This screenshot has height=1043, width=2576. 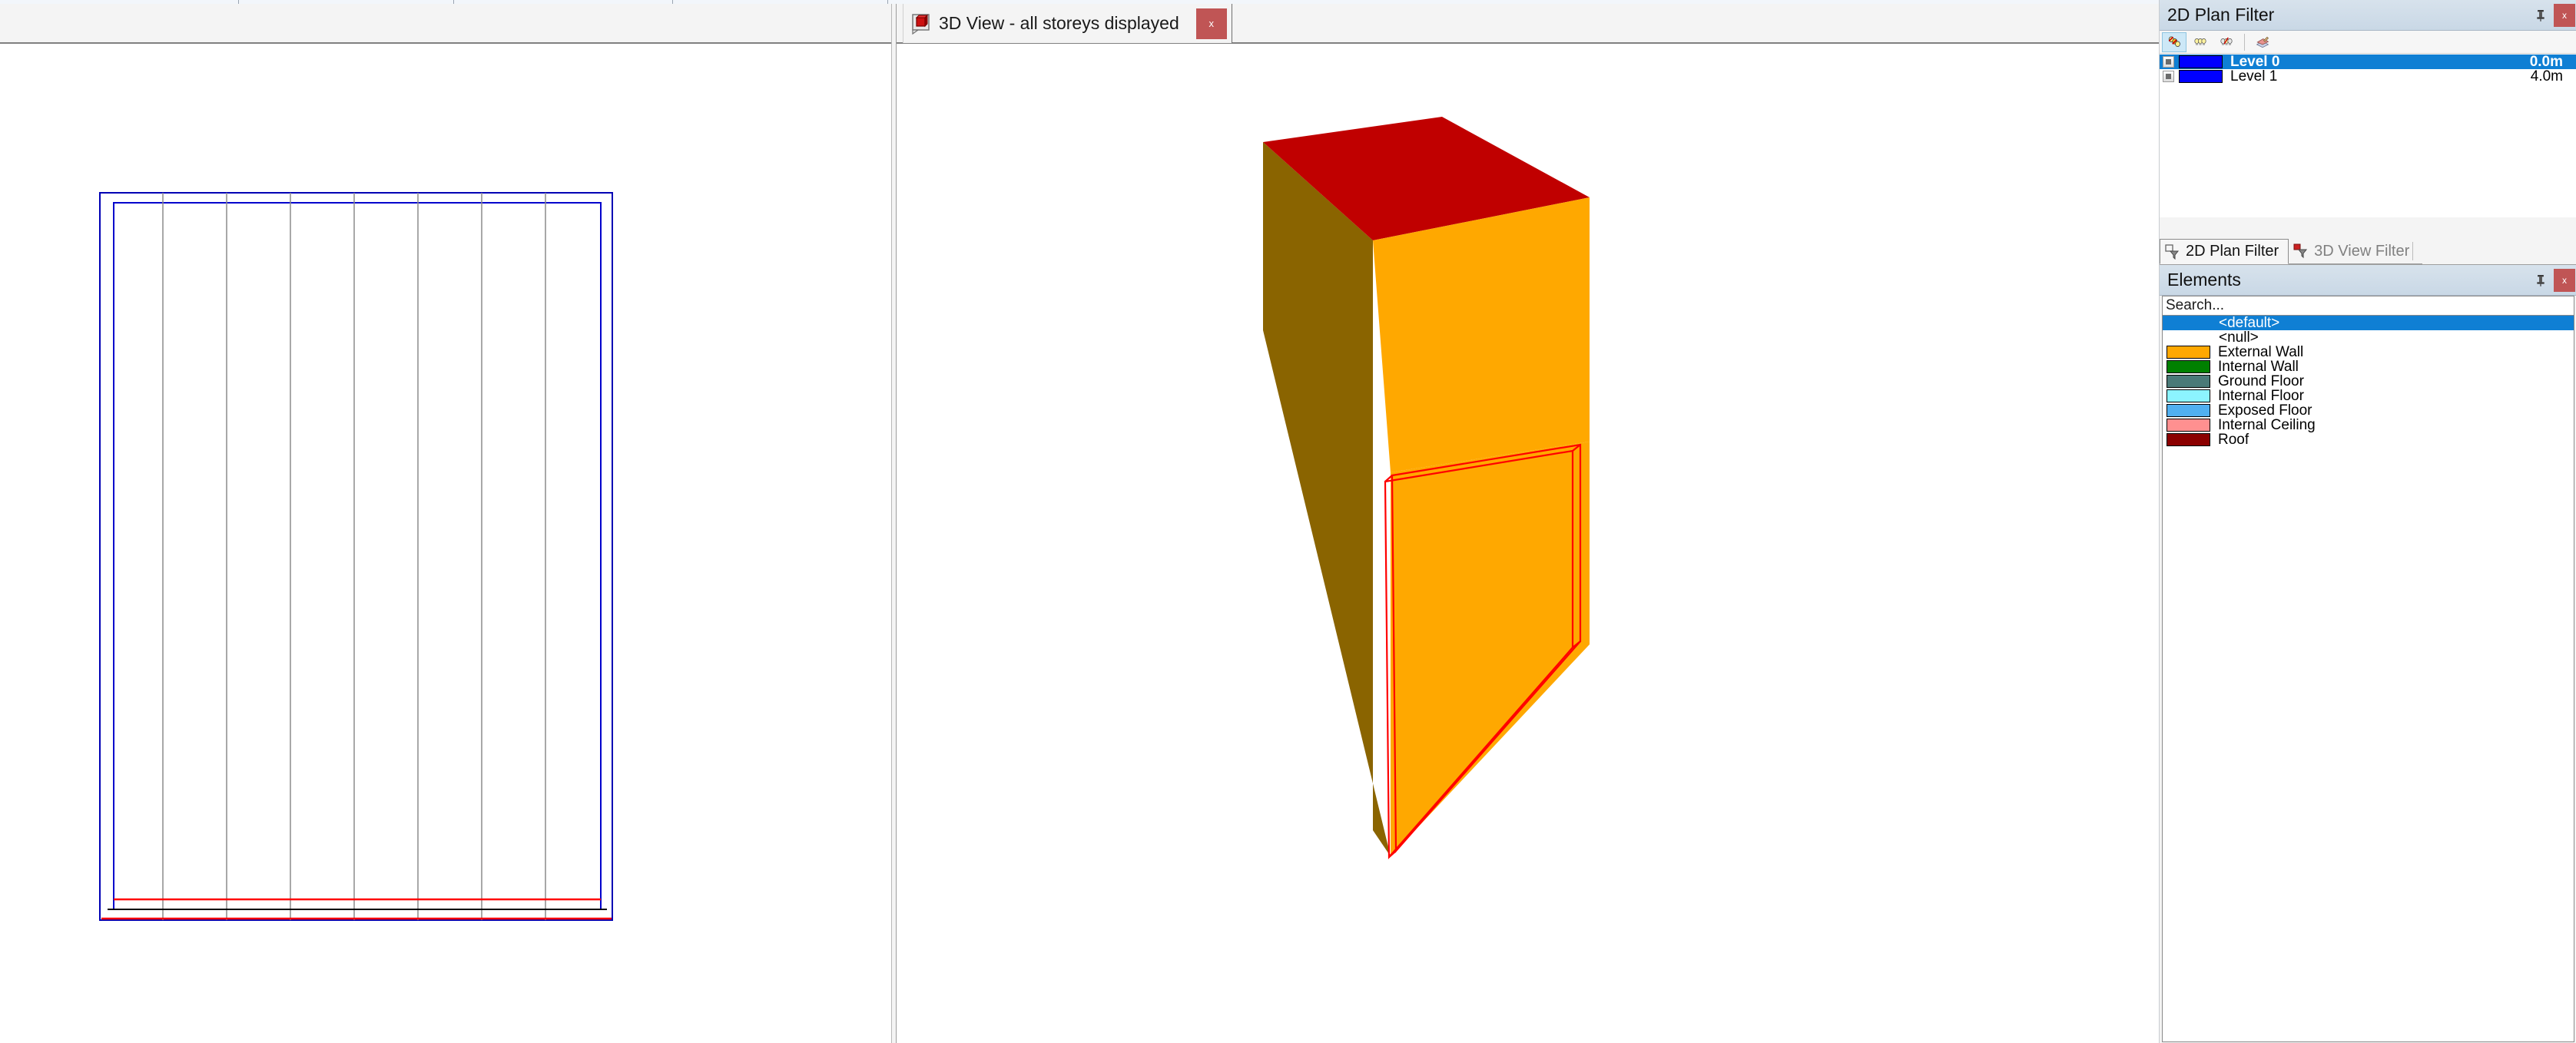 What do you see at coordinates (2368, 352) in the screenshot?
I see `list-item: External Wall` at bounding box center [2368, 352].